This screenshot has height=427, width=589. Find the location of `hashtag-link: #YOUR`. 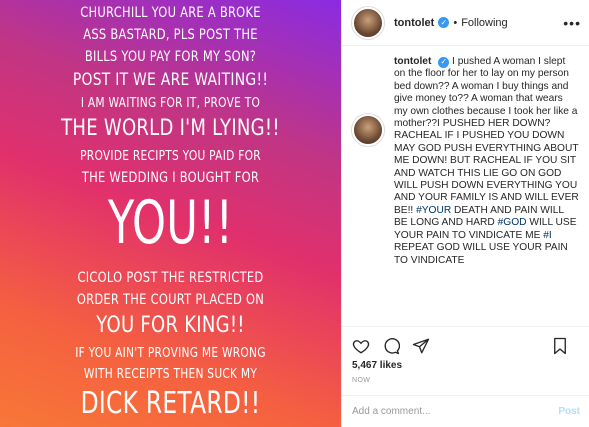

hashtag-link: #YOUR is located at coordinates (433, 210).